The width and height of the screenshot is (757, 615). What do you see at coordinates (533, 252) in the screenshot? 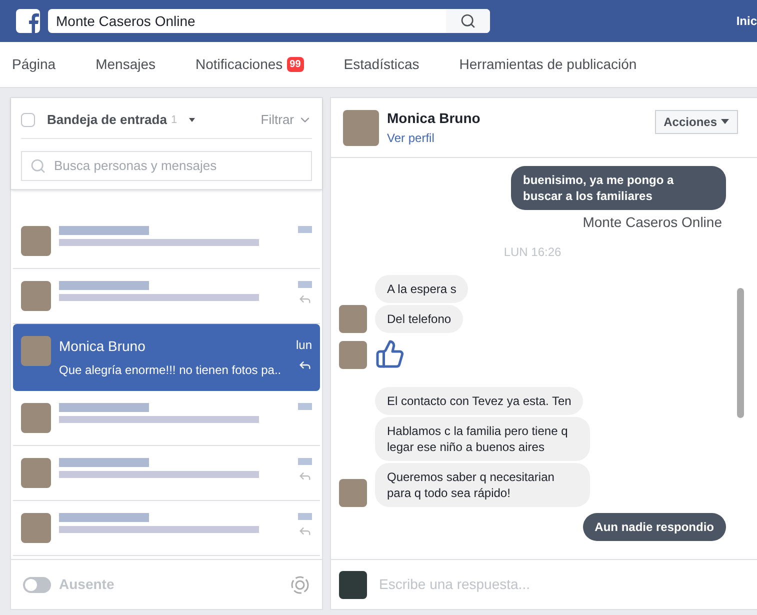
I see `timestamp: LUN 16:26` at bounding box center [533, 252].